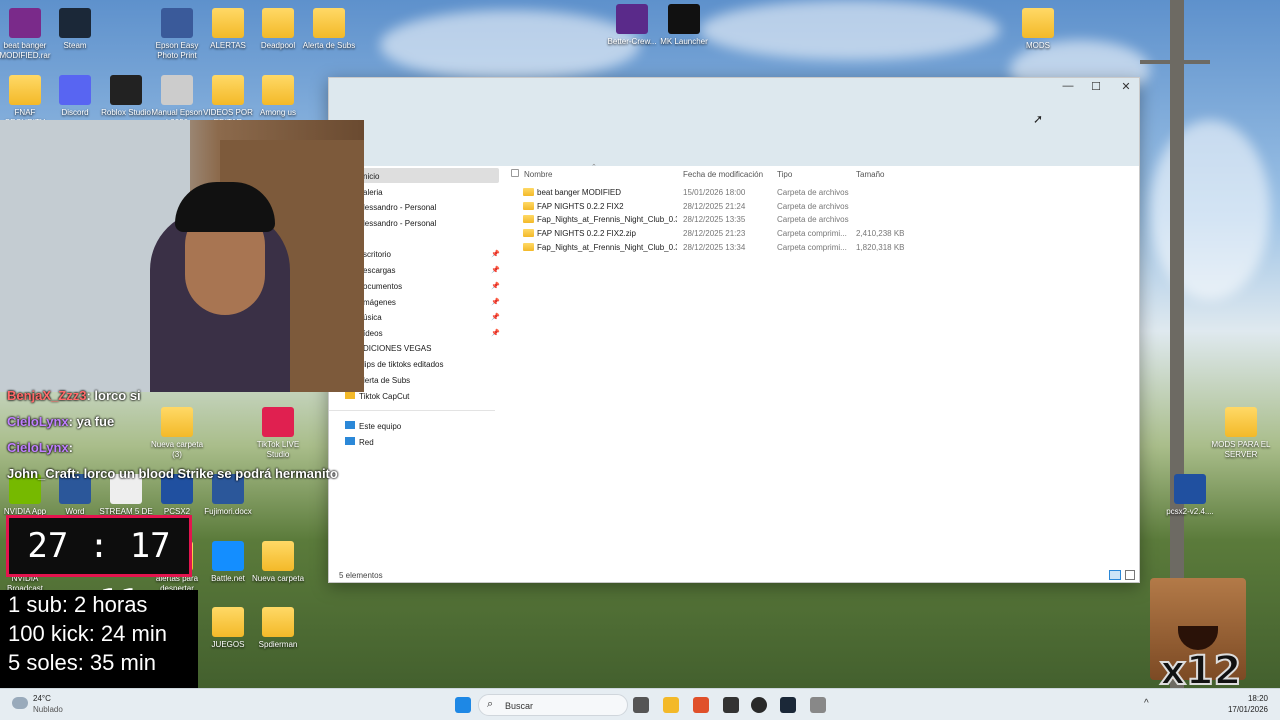 The width and height of the screenshot is (1280, 720). What do you see at coordinates (359, 443) in the screenshot?
I see `nav-item-network: Red` at bounding box center [359, 443].